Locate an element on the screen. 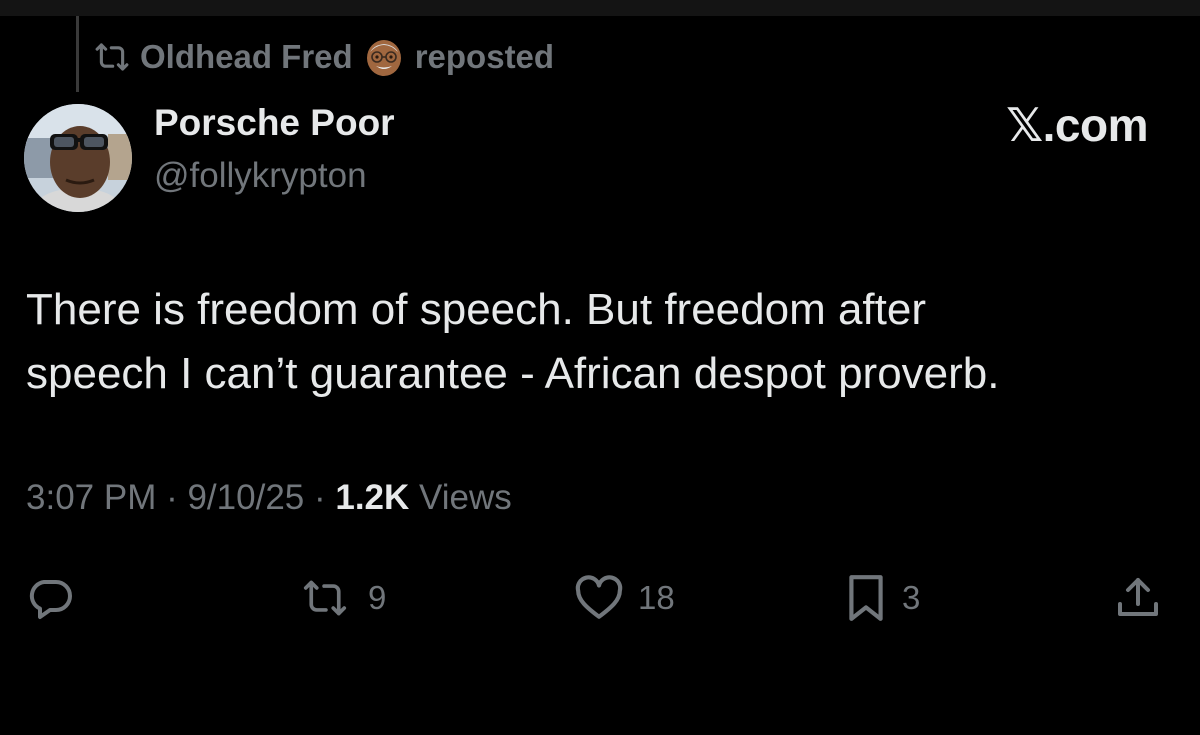 The image size is (1200, 735). reply-icon is located at coordinates (50, 598).